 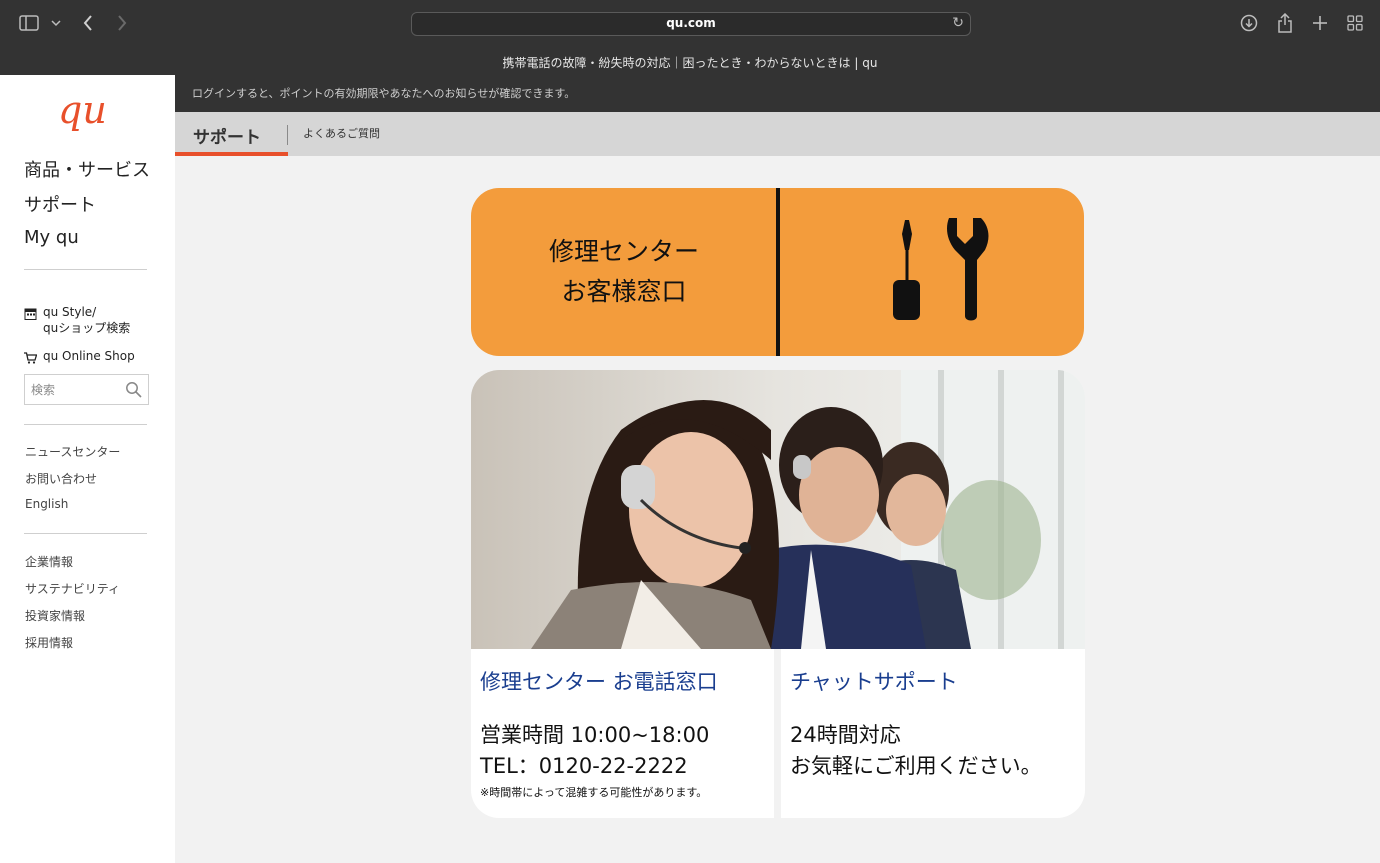 I want to click on contact-link: お問い合わせ, so click(x=61, y=478).